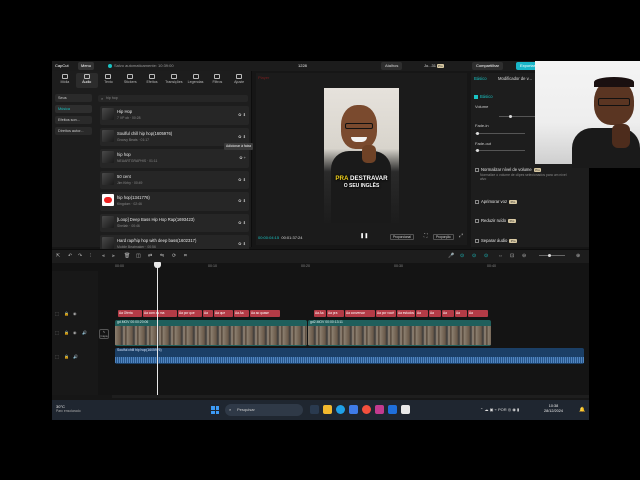 This screenshot has width=640, height=480. I want to click on playhead-handle, so click(157, 265).